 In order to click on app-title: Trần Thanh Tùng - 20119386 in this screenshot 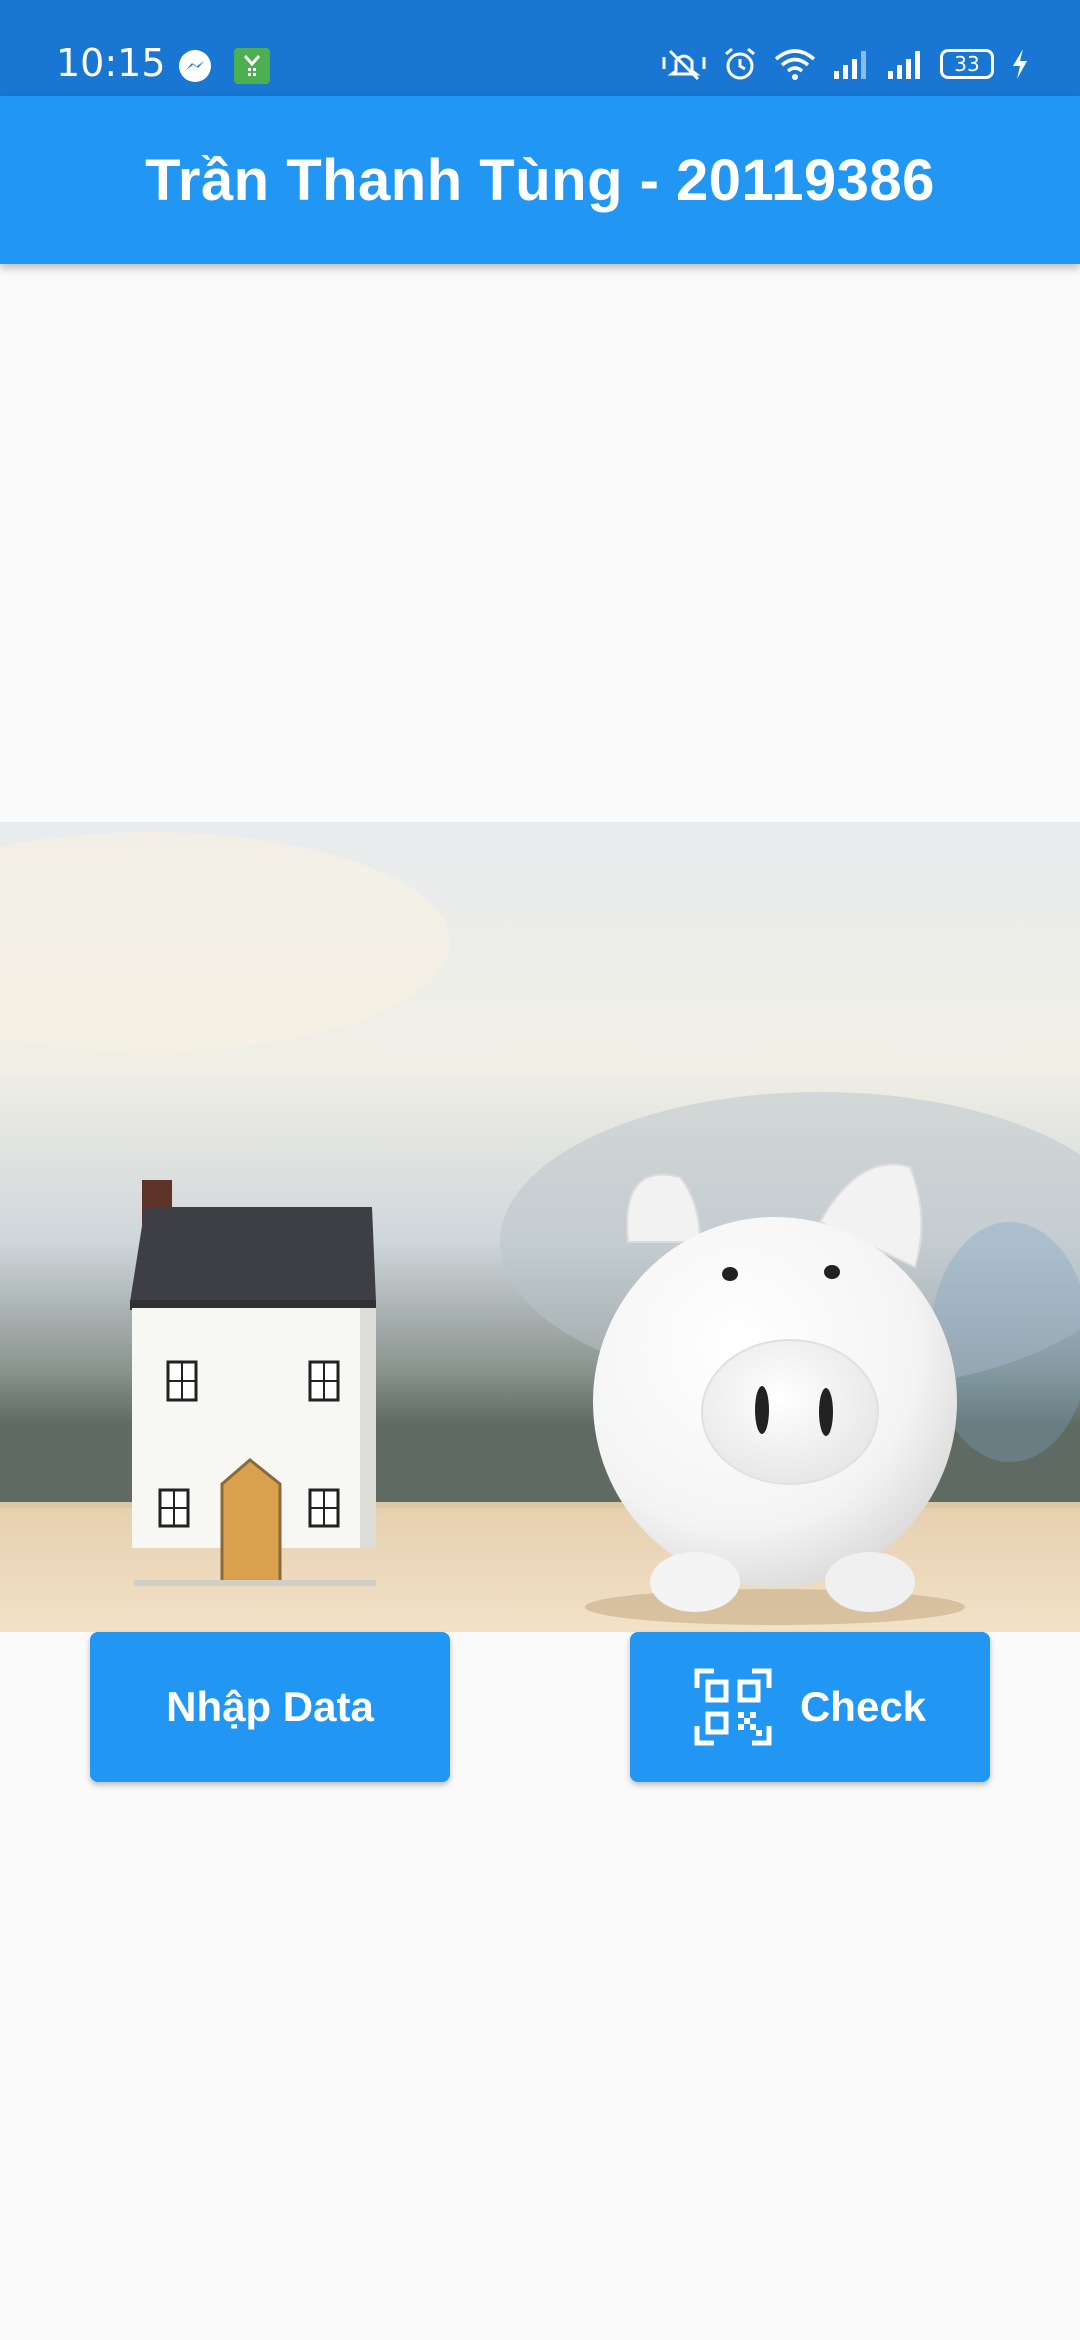, I will do `click(540, 180)`.